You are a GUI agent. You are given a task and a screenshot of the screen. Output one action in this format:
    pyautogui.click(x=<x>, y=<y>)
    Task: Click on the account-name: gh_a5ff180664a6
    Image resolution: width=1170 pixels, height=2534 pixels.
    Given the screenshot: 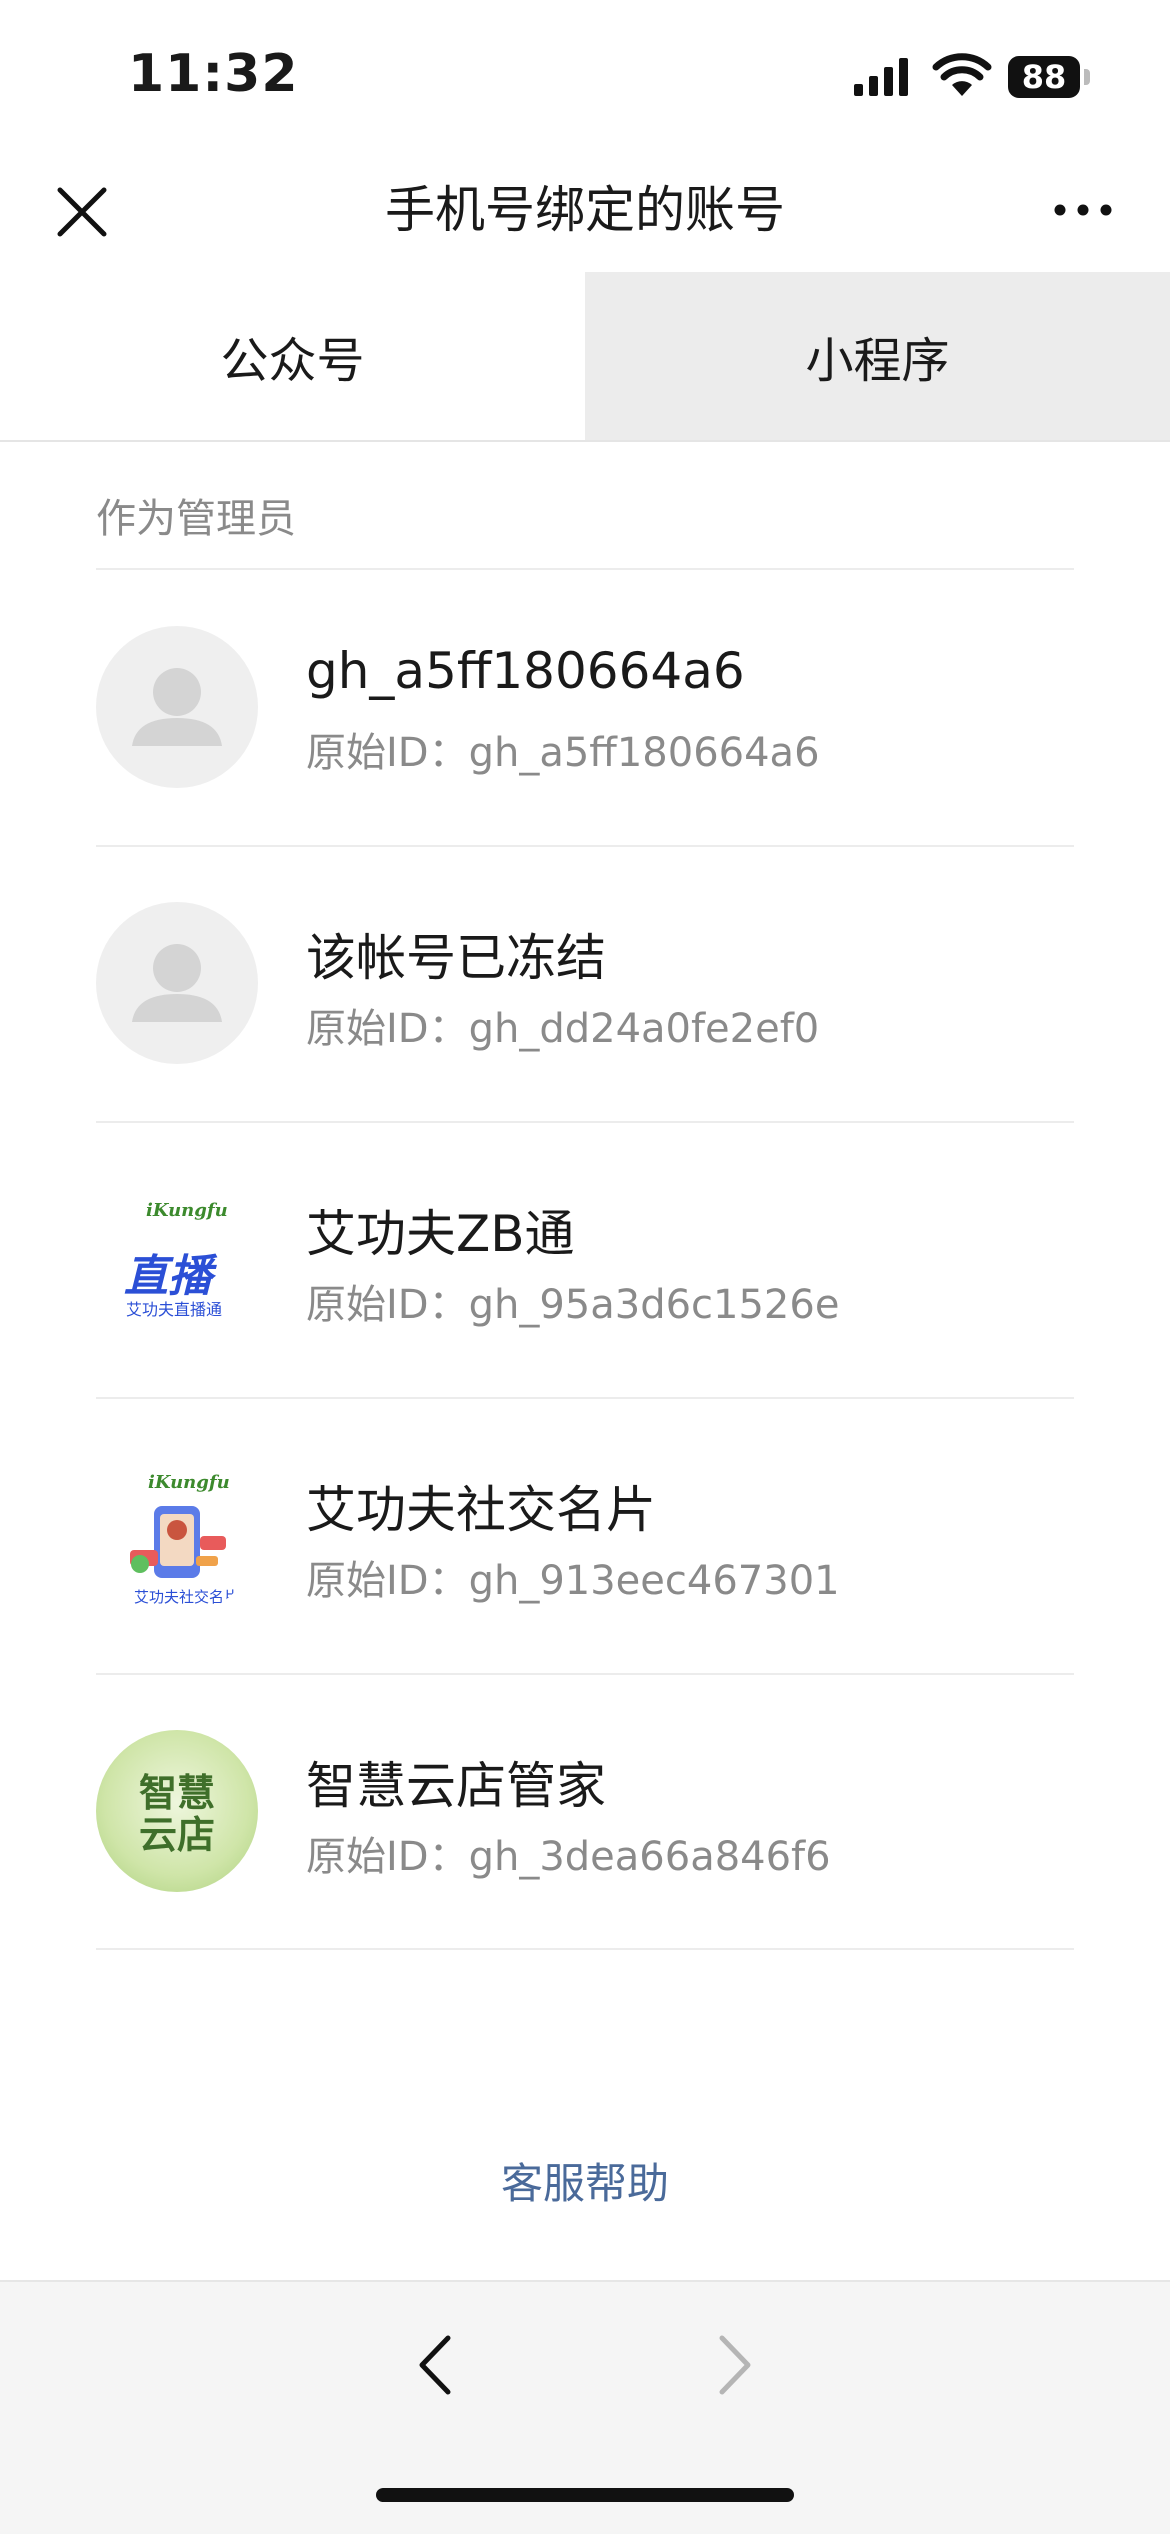 What is the action you would take?
    pyautogui.click(x=525, y=671)
    